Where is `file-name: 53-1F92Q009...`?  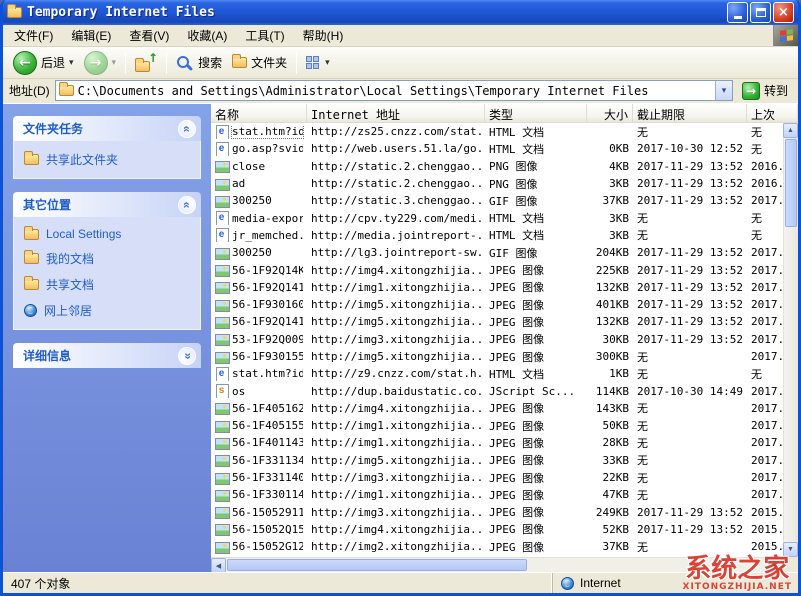
file-name: 53-1F92Q009... is located at coordinates (267, 339).